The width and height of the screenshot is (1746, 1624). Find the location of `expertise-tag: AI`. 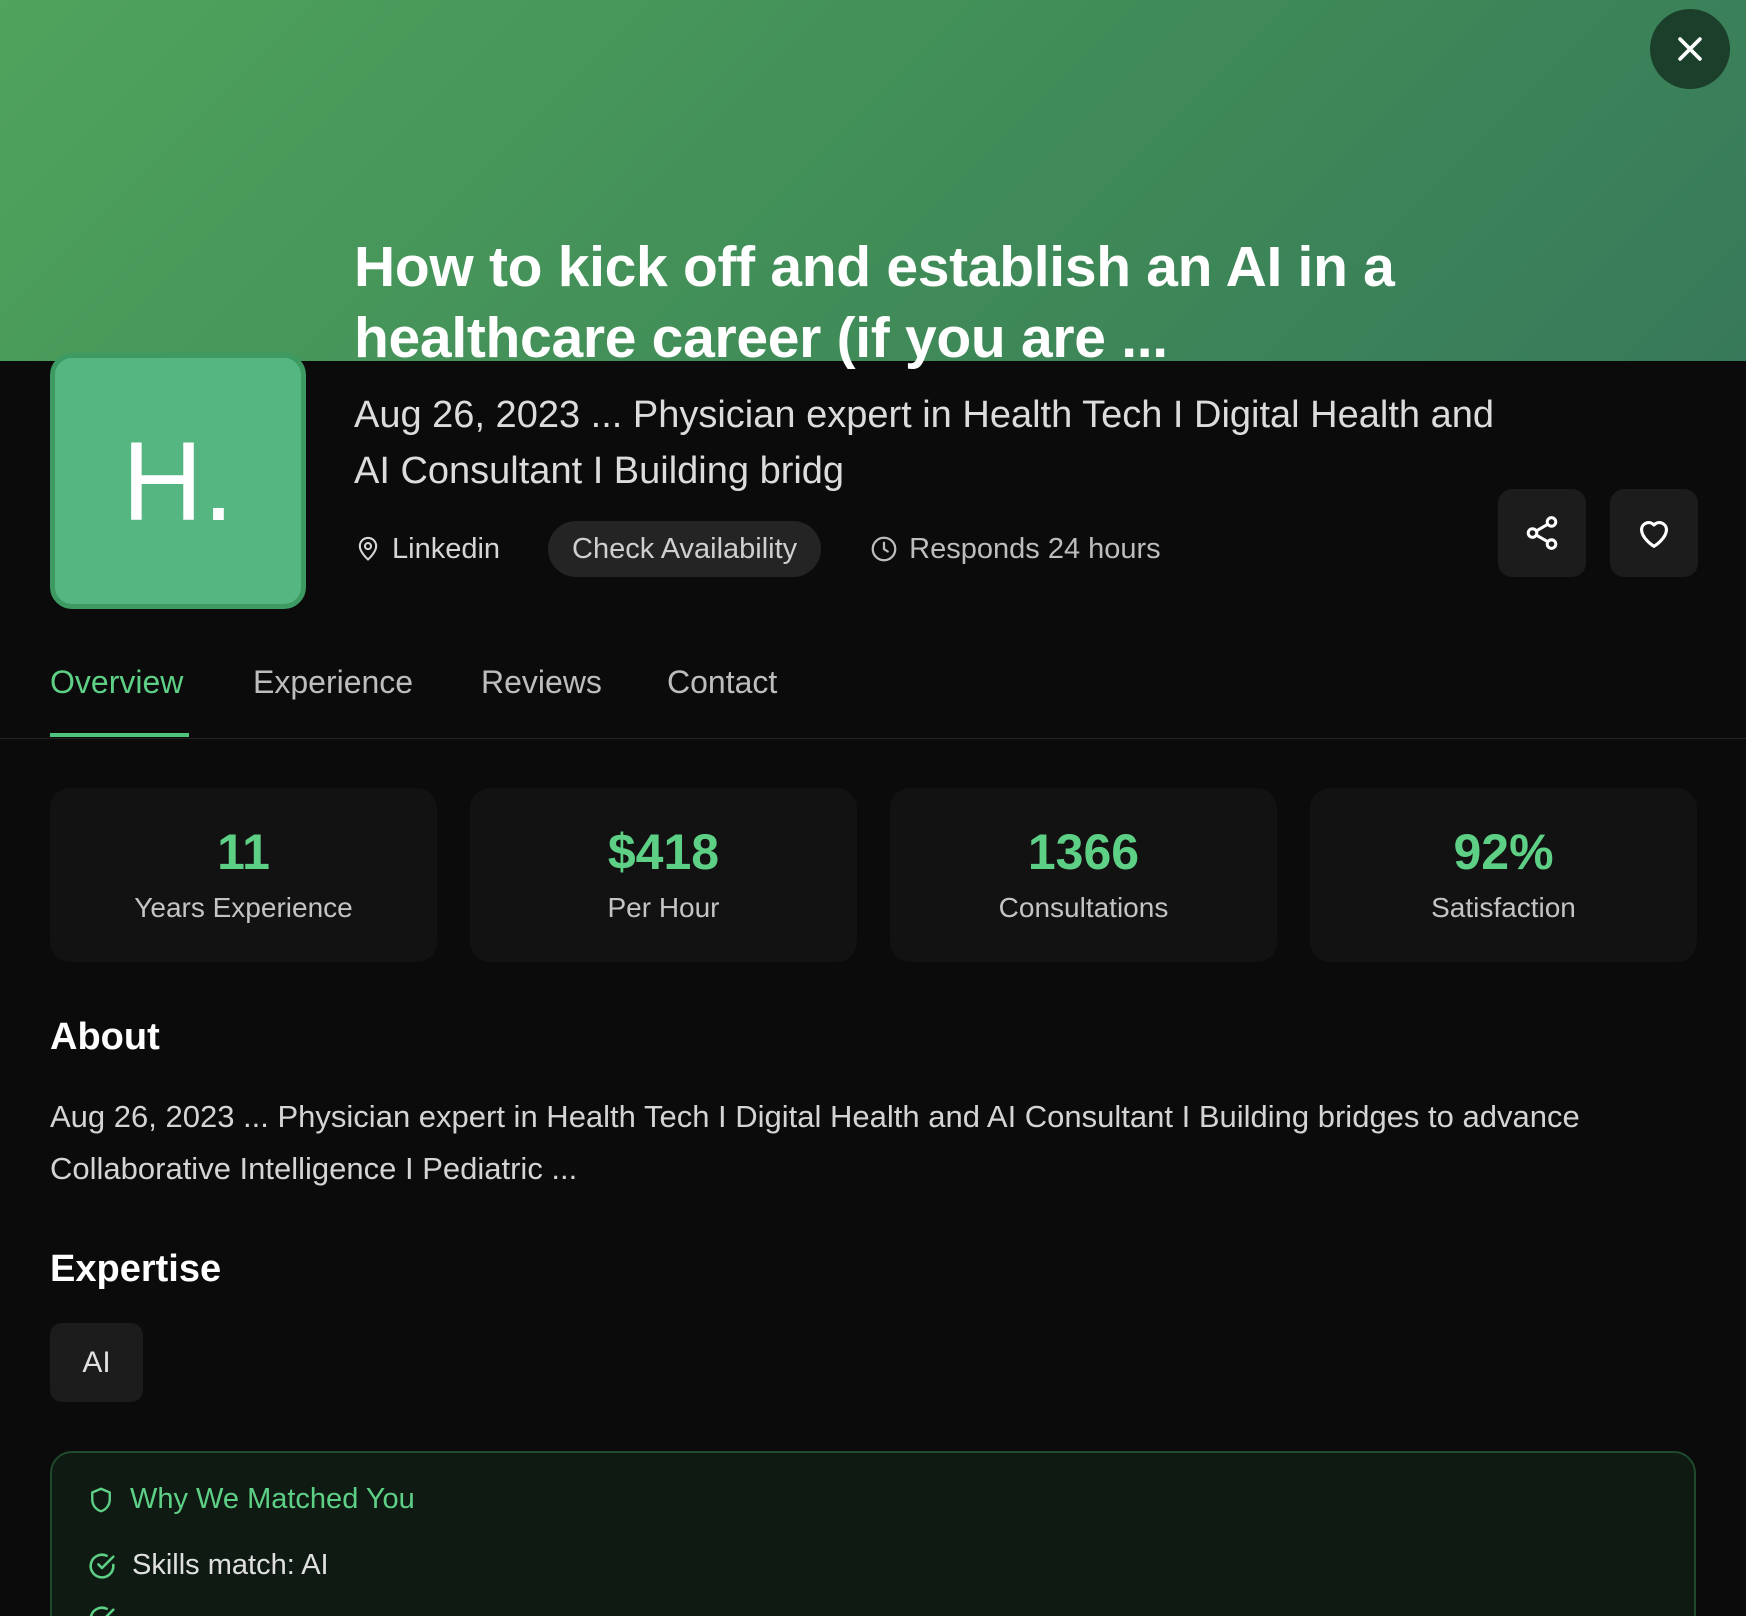

expertise-tag: AI is located at coordinates (96, 1362).